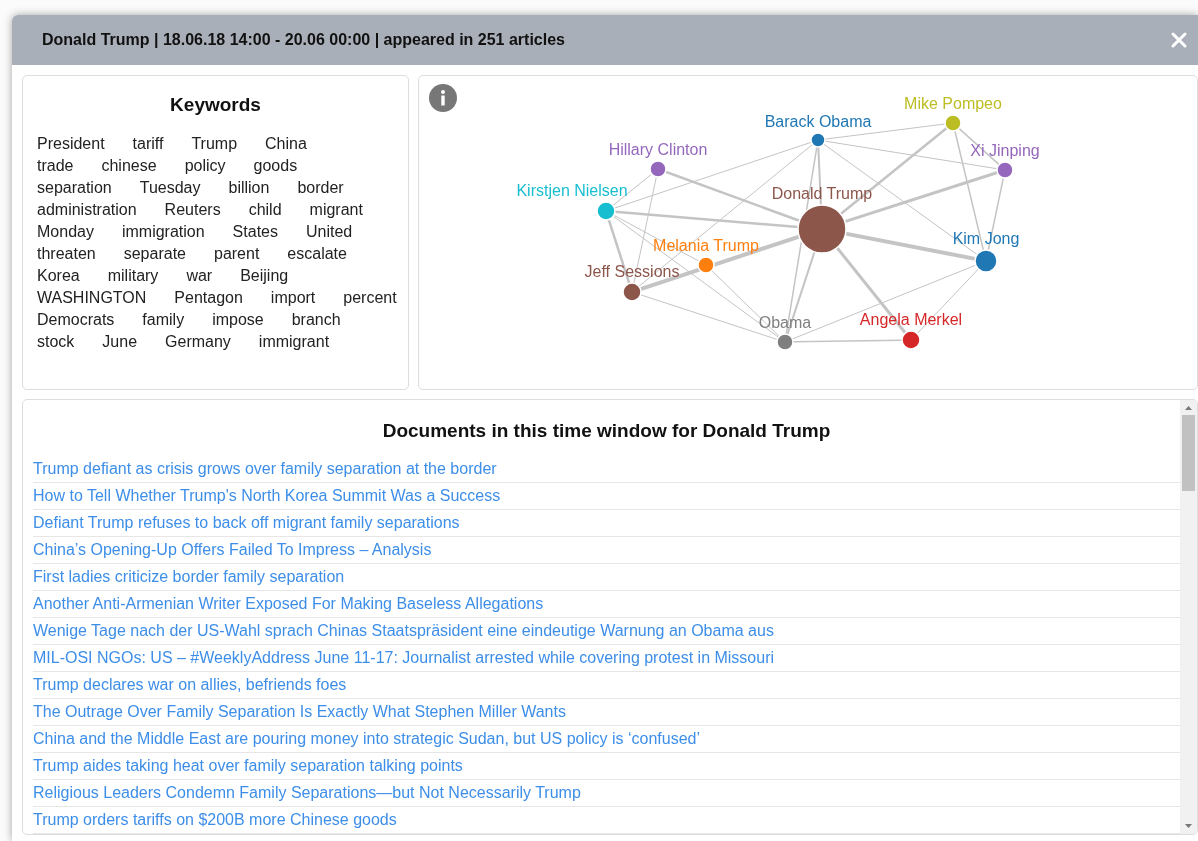 Image resolution: width=1198 pixels, height=841 pixels. What do you see at coordinates (65, 231) in the screenshot?
I see `keyword: Monday` at bounding box center [65, 231].